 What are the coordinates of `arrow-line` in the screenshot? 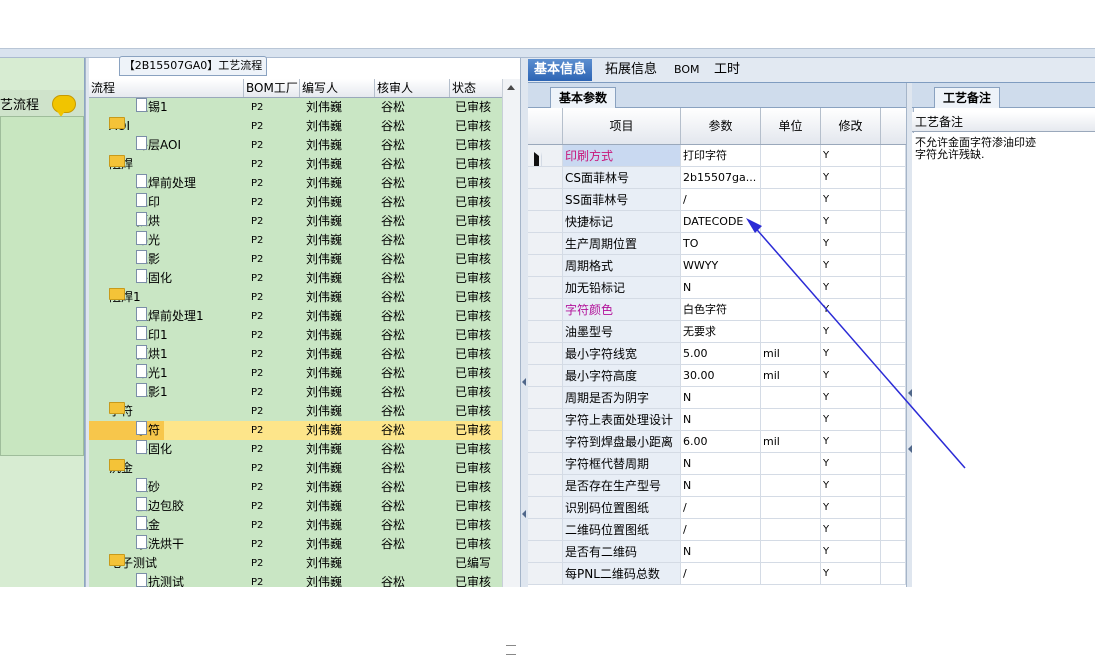 It's located at (858, 346).